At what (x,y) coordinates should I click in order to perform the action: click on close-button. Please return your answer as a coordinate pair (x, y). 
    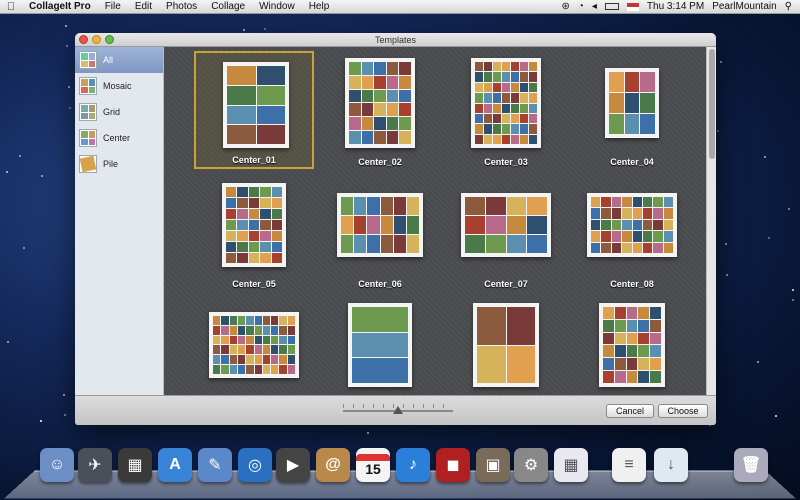
    Looking at the image, I should click on (83, 39).